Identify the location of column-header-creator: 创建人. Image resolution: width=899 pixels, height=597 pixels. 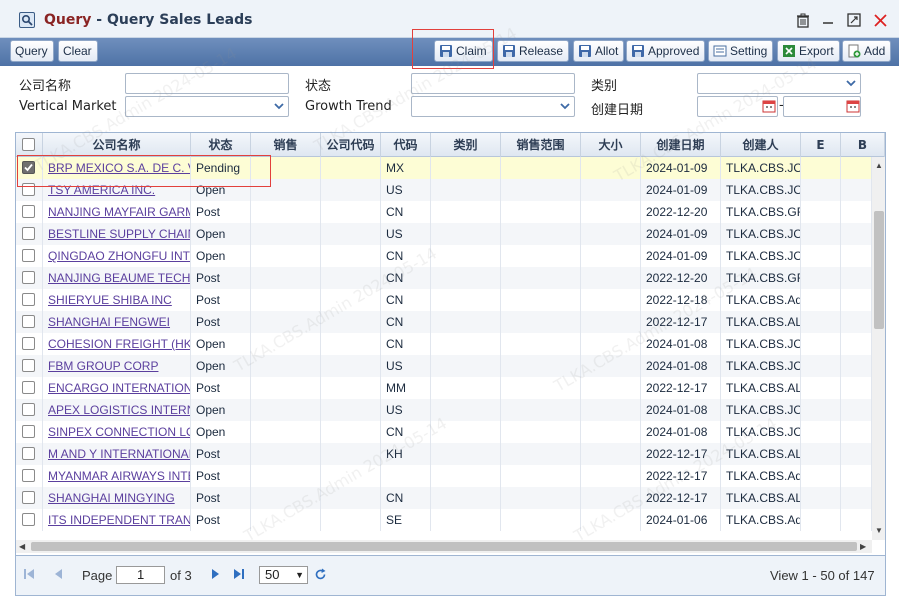
(761, 145).